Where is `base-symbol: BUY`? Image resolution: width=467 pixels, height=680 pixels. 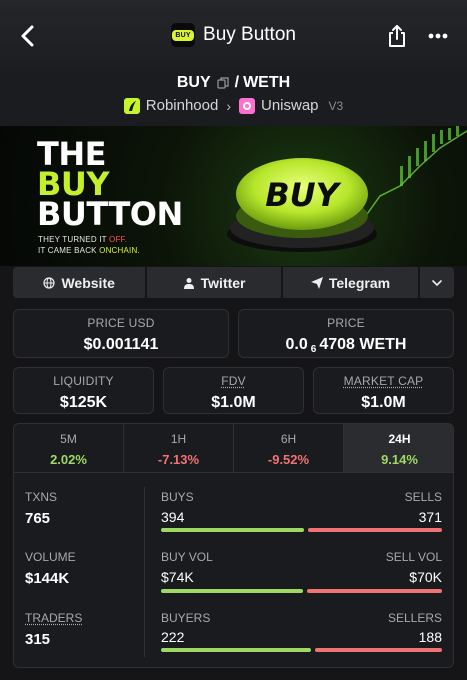
base-symbol: BUY is located at coordinates (193, 82).